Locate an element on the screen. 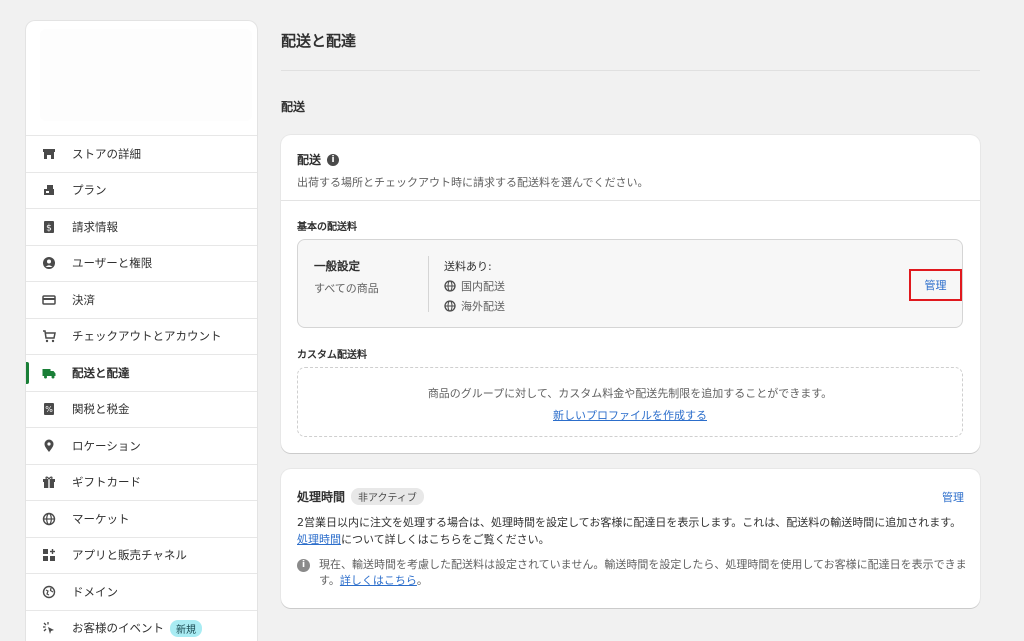 This screenshot has width=1024, height=641. billing-icon: $ is located at coordinates (49, 227).